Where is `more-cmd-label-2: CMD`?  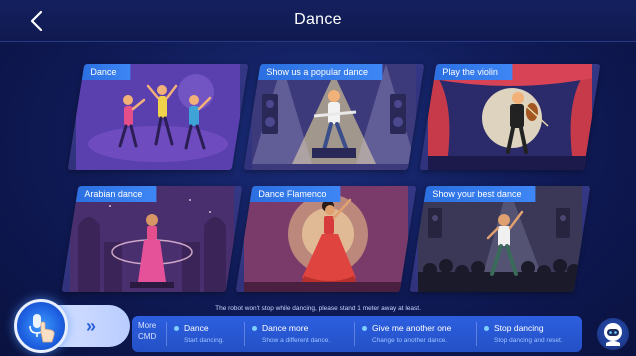 more-cmd-label-2: CMD is located at coordinates (147, 336).